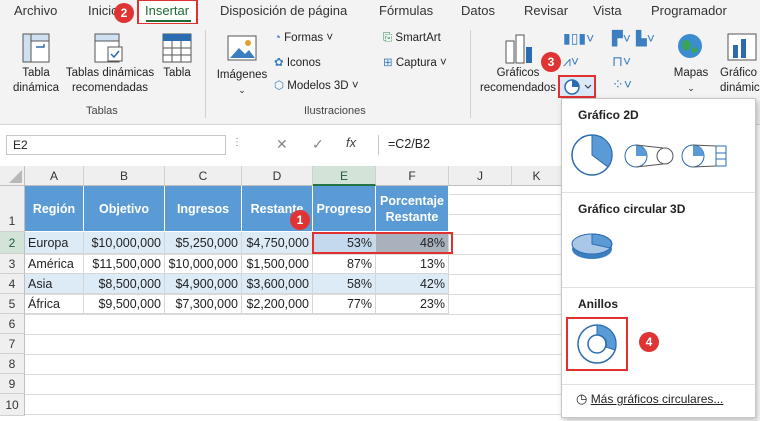 This screenshot has width=760, height=421. What do you see at coordinates (36, 49) in the screenshot?
I see `pivot-table-icon` at bounding box center [36, 49].